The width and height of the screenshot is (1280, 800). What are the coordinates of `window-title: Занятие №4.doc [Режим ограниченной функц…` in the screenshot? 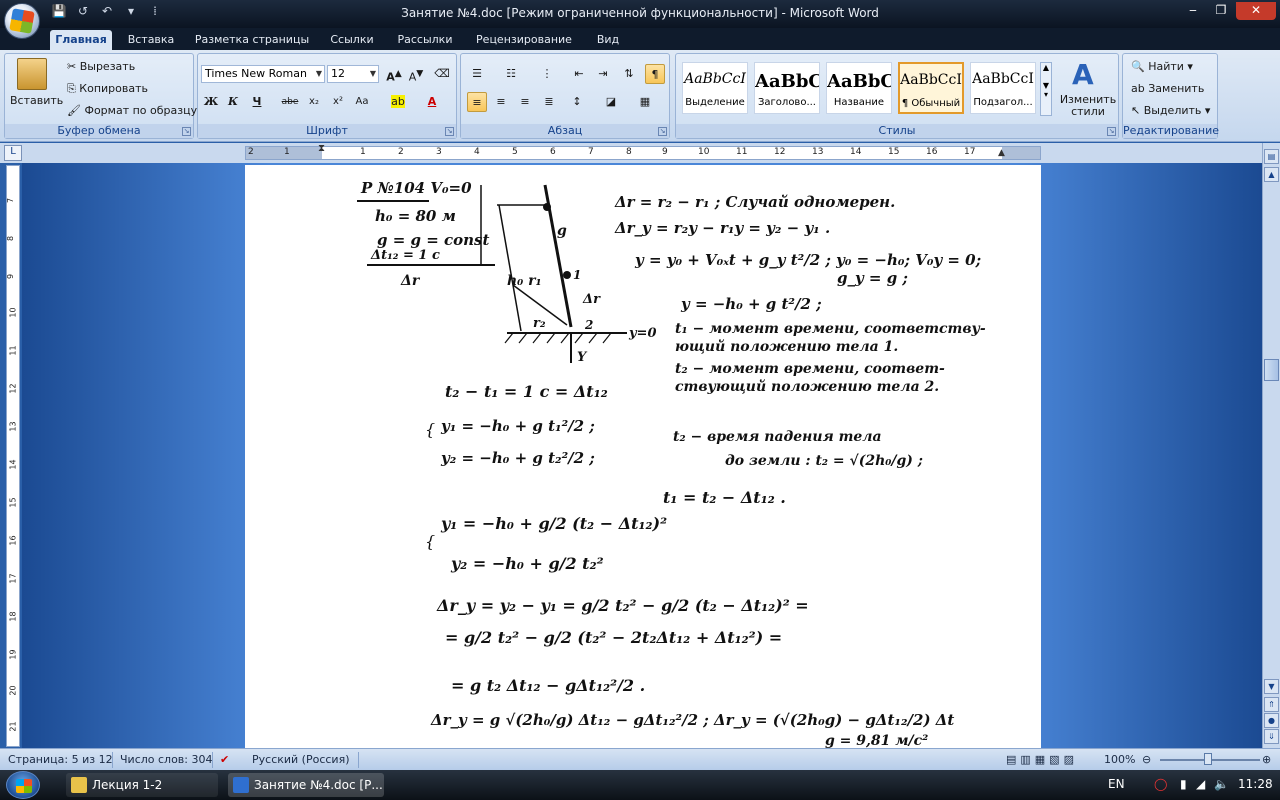 It's located at (640, 13).